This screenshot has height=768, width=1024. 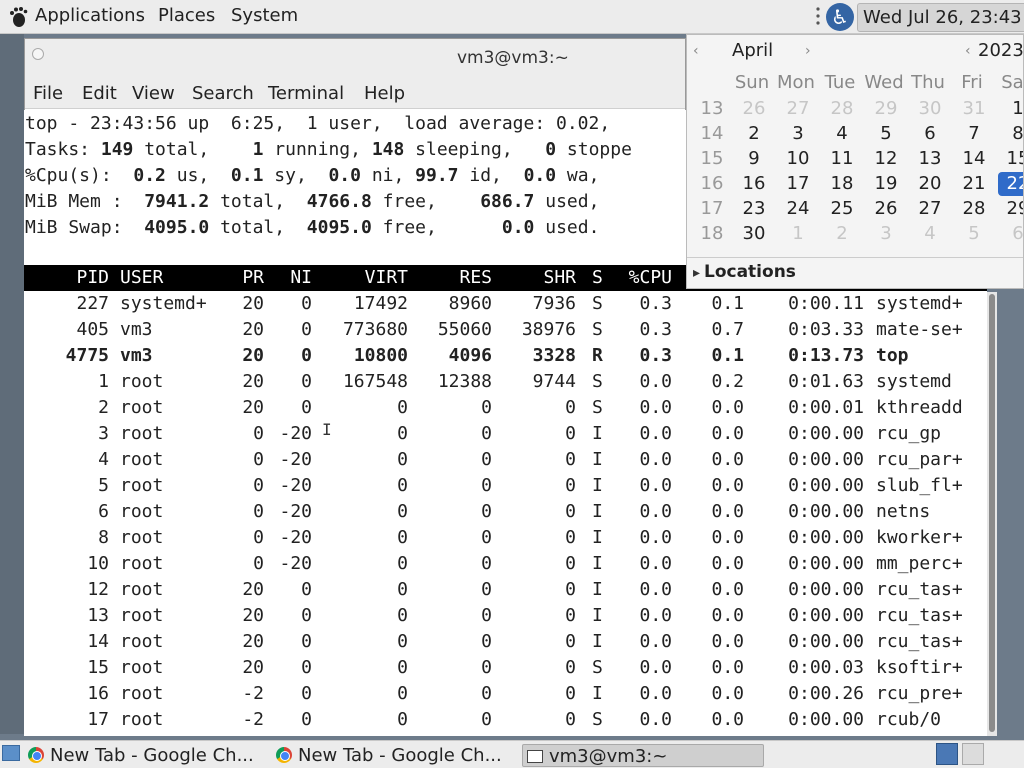 I want to click on prev-year-icon: ‹, so click(x=968, y=51).